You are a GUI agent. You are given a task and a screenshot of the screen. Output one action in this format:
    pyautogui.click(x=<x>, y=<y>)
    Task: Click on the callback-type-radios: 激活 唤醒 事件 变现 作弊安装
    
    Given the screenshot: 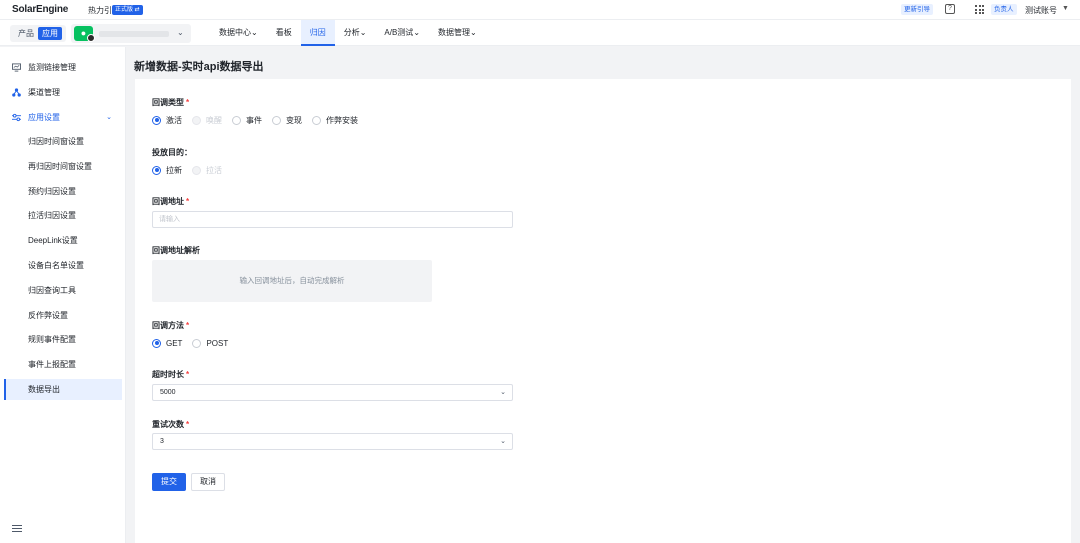 What is the action you would take?
    pyautogui.click(x=260, y=120)
    